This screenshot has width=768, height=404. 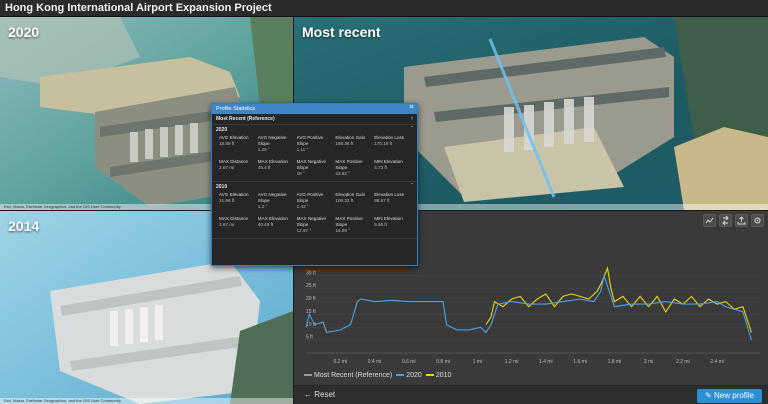 What do you see at coordinates (380, 224) in the screenshot?
I see `stat-value: 5.95 ft` at bounding box center [380, 224].